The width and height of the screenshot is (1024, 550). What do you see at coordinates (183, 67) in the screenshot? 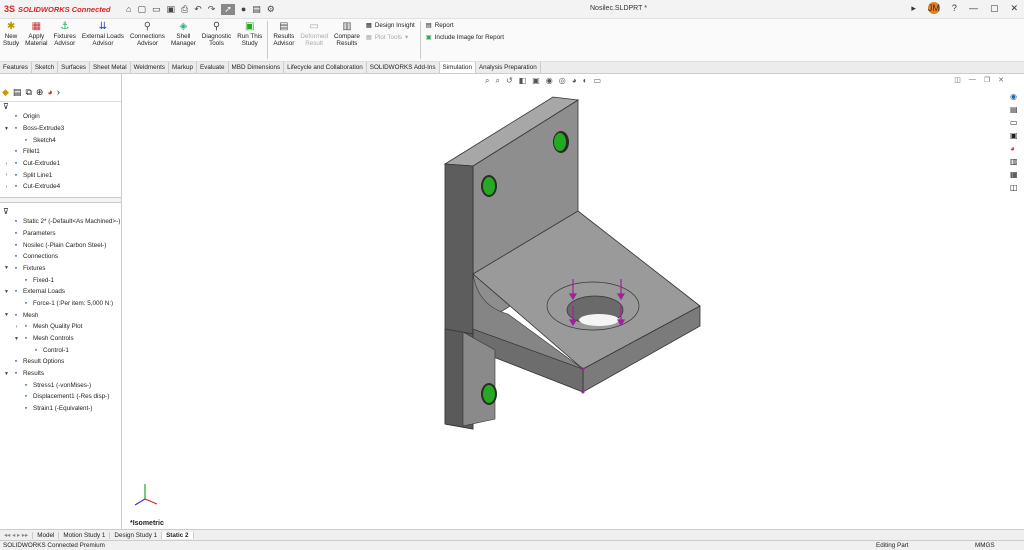
I see `tab-markup: Markup` at bounding box center [183, 67].